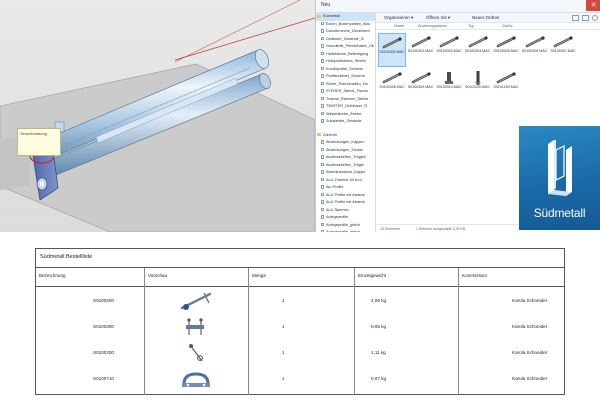 This screenshot has height=400, width=600. I want to click on brand-name: Südmetall, so click(559, 213).